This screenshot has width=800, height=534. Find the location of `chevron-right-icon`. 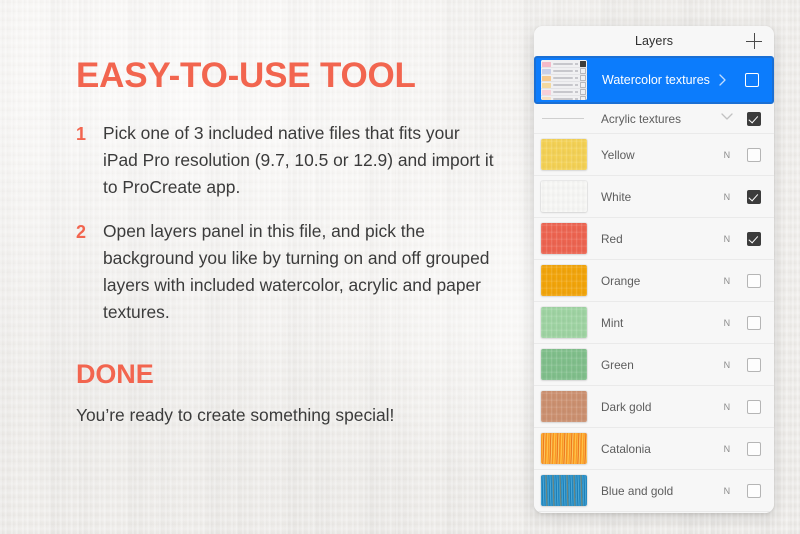

chevron-right-icon is located at coordinates (725, 80).